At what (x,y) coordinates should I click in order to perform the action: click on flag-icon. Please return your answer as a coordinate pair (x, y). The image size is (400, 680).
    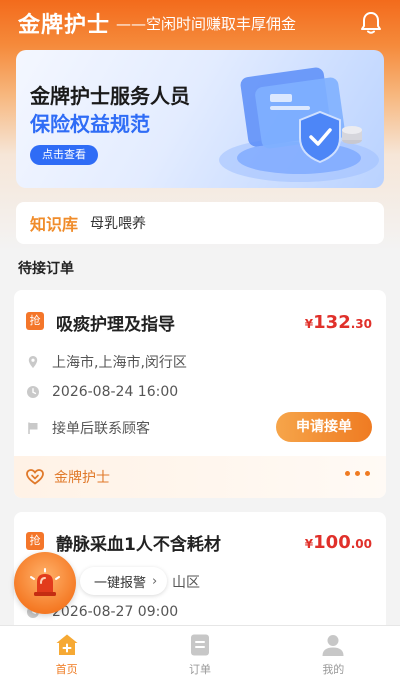
    Looking at the image, I should click on (33, 428).